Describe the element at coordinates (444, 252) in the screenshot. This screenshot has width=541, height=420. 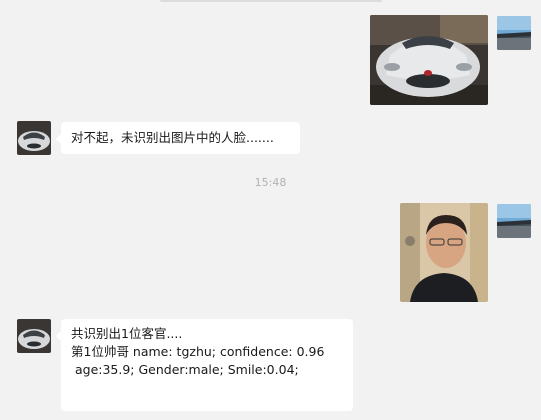
I see `sent-person-image` at that location.